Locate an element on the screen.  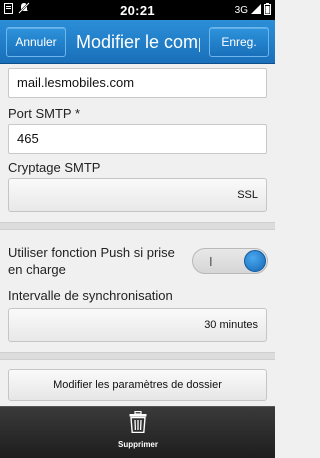
push-toggle: I is located at coordinates (230, 261).